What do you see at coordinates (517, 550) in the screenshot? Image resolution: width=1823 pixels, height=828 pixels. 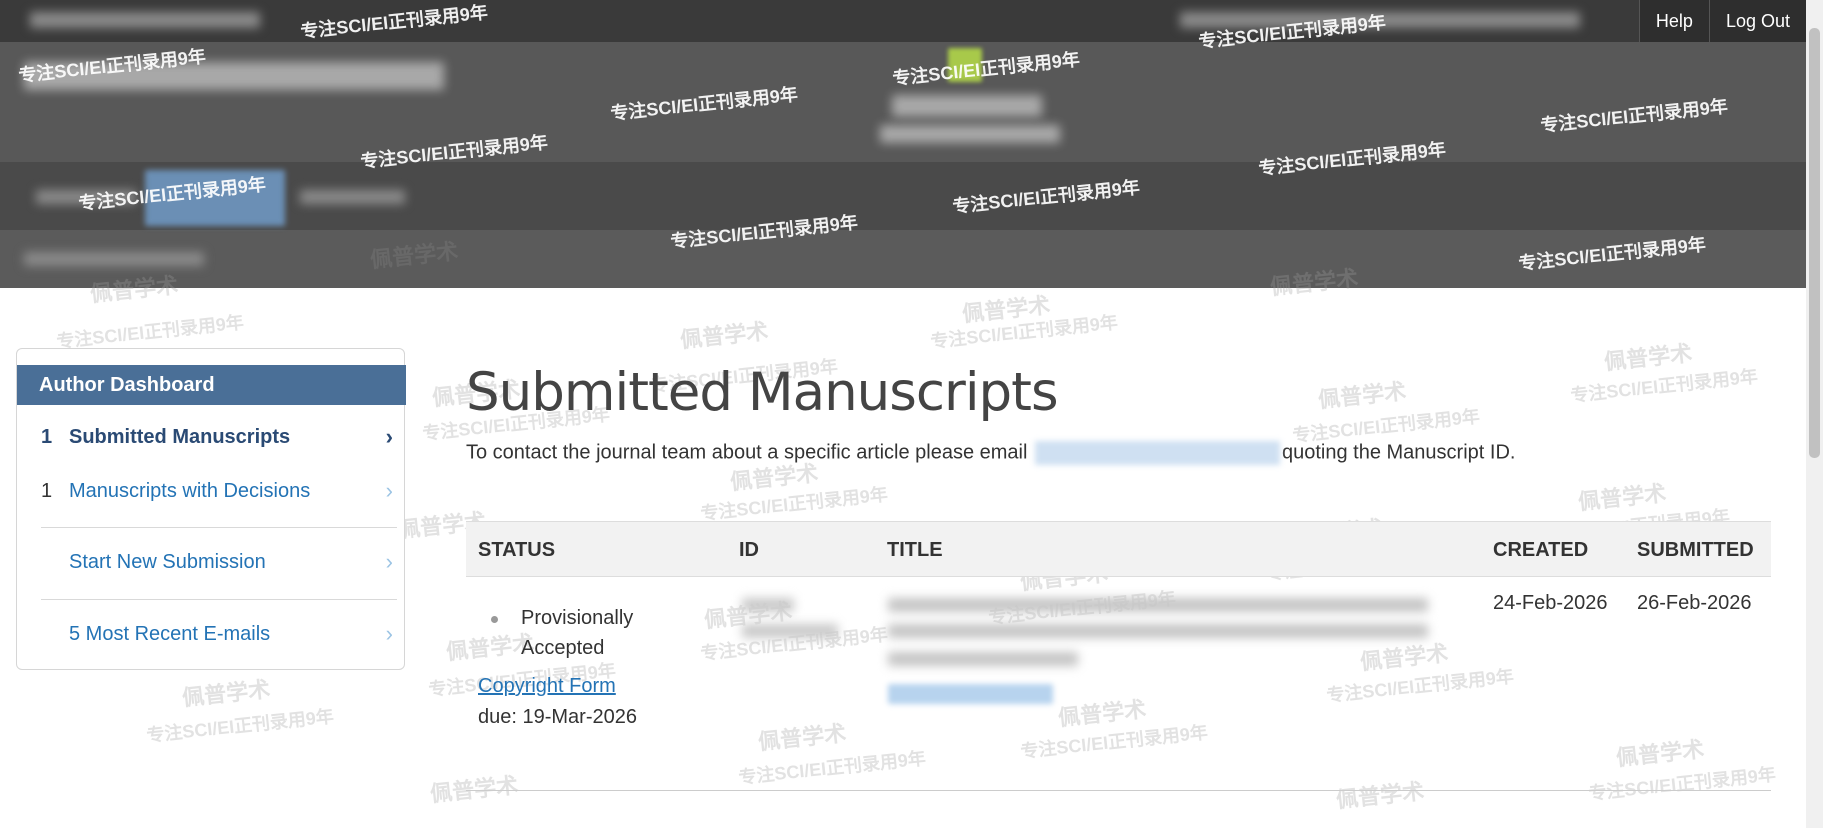 I see `column-header-status: STATUS` at bounding box center [517, 550].